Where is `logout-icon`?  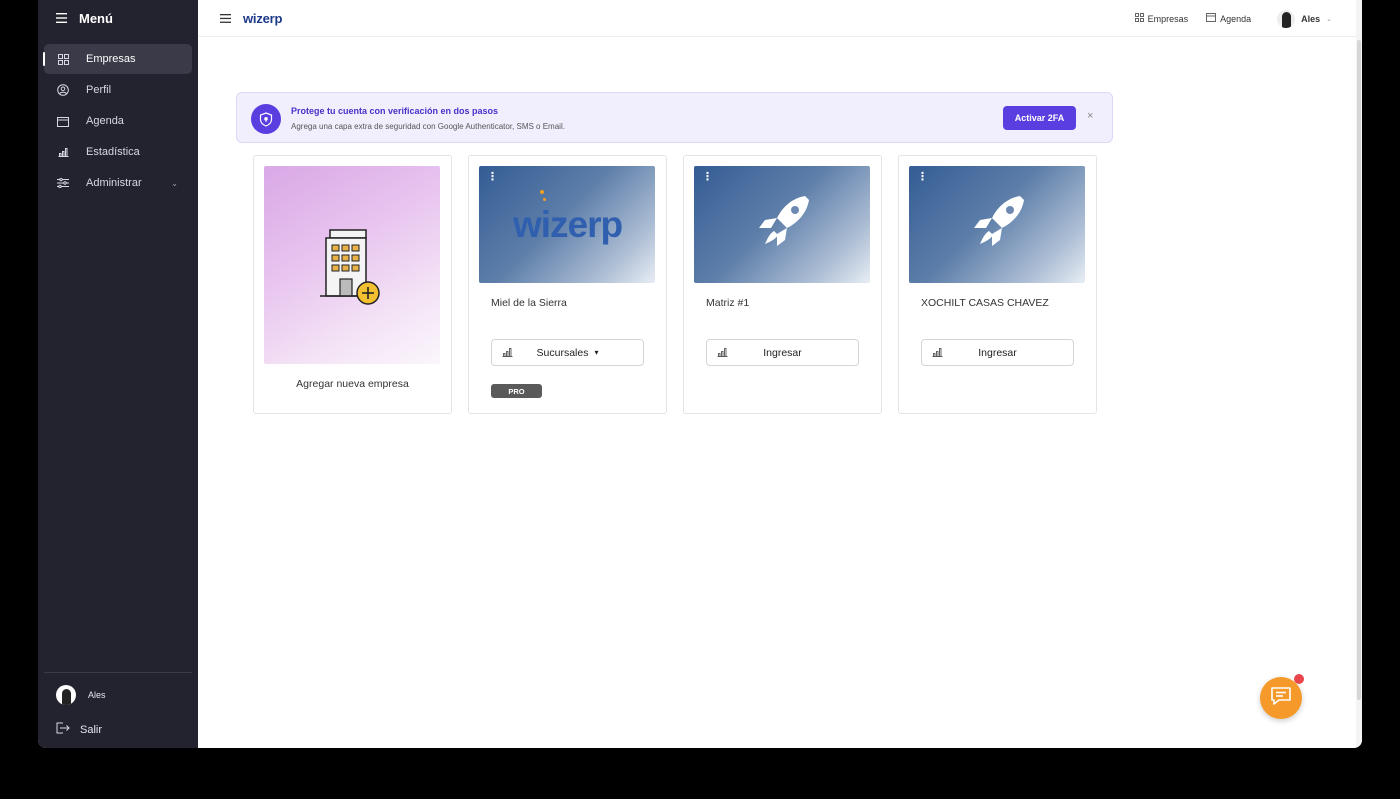 logout-icon is located at coordinates (63, 729).